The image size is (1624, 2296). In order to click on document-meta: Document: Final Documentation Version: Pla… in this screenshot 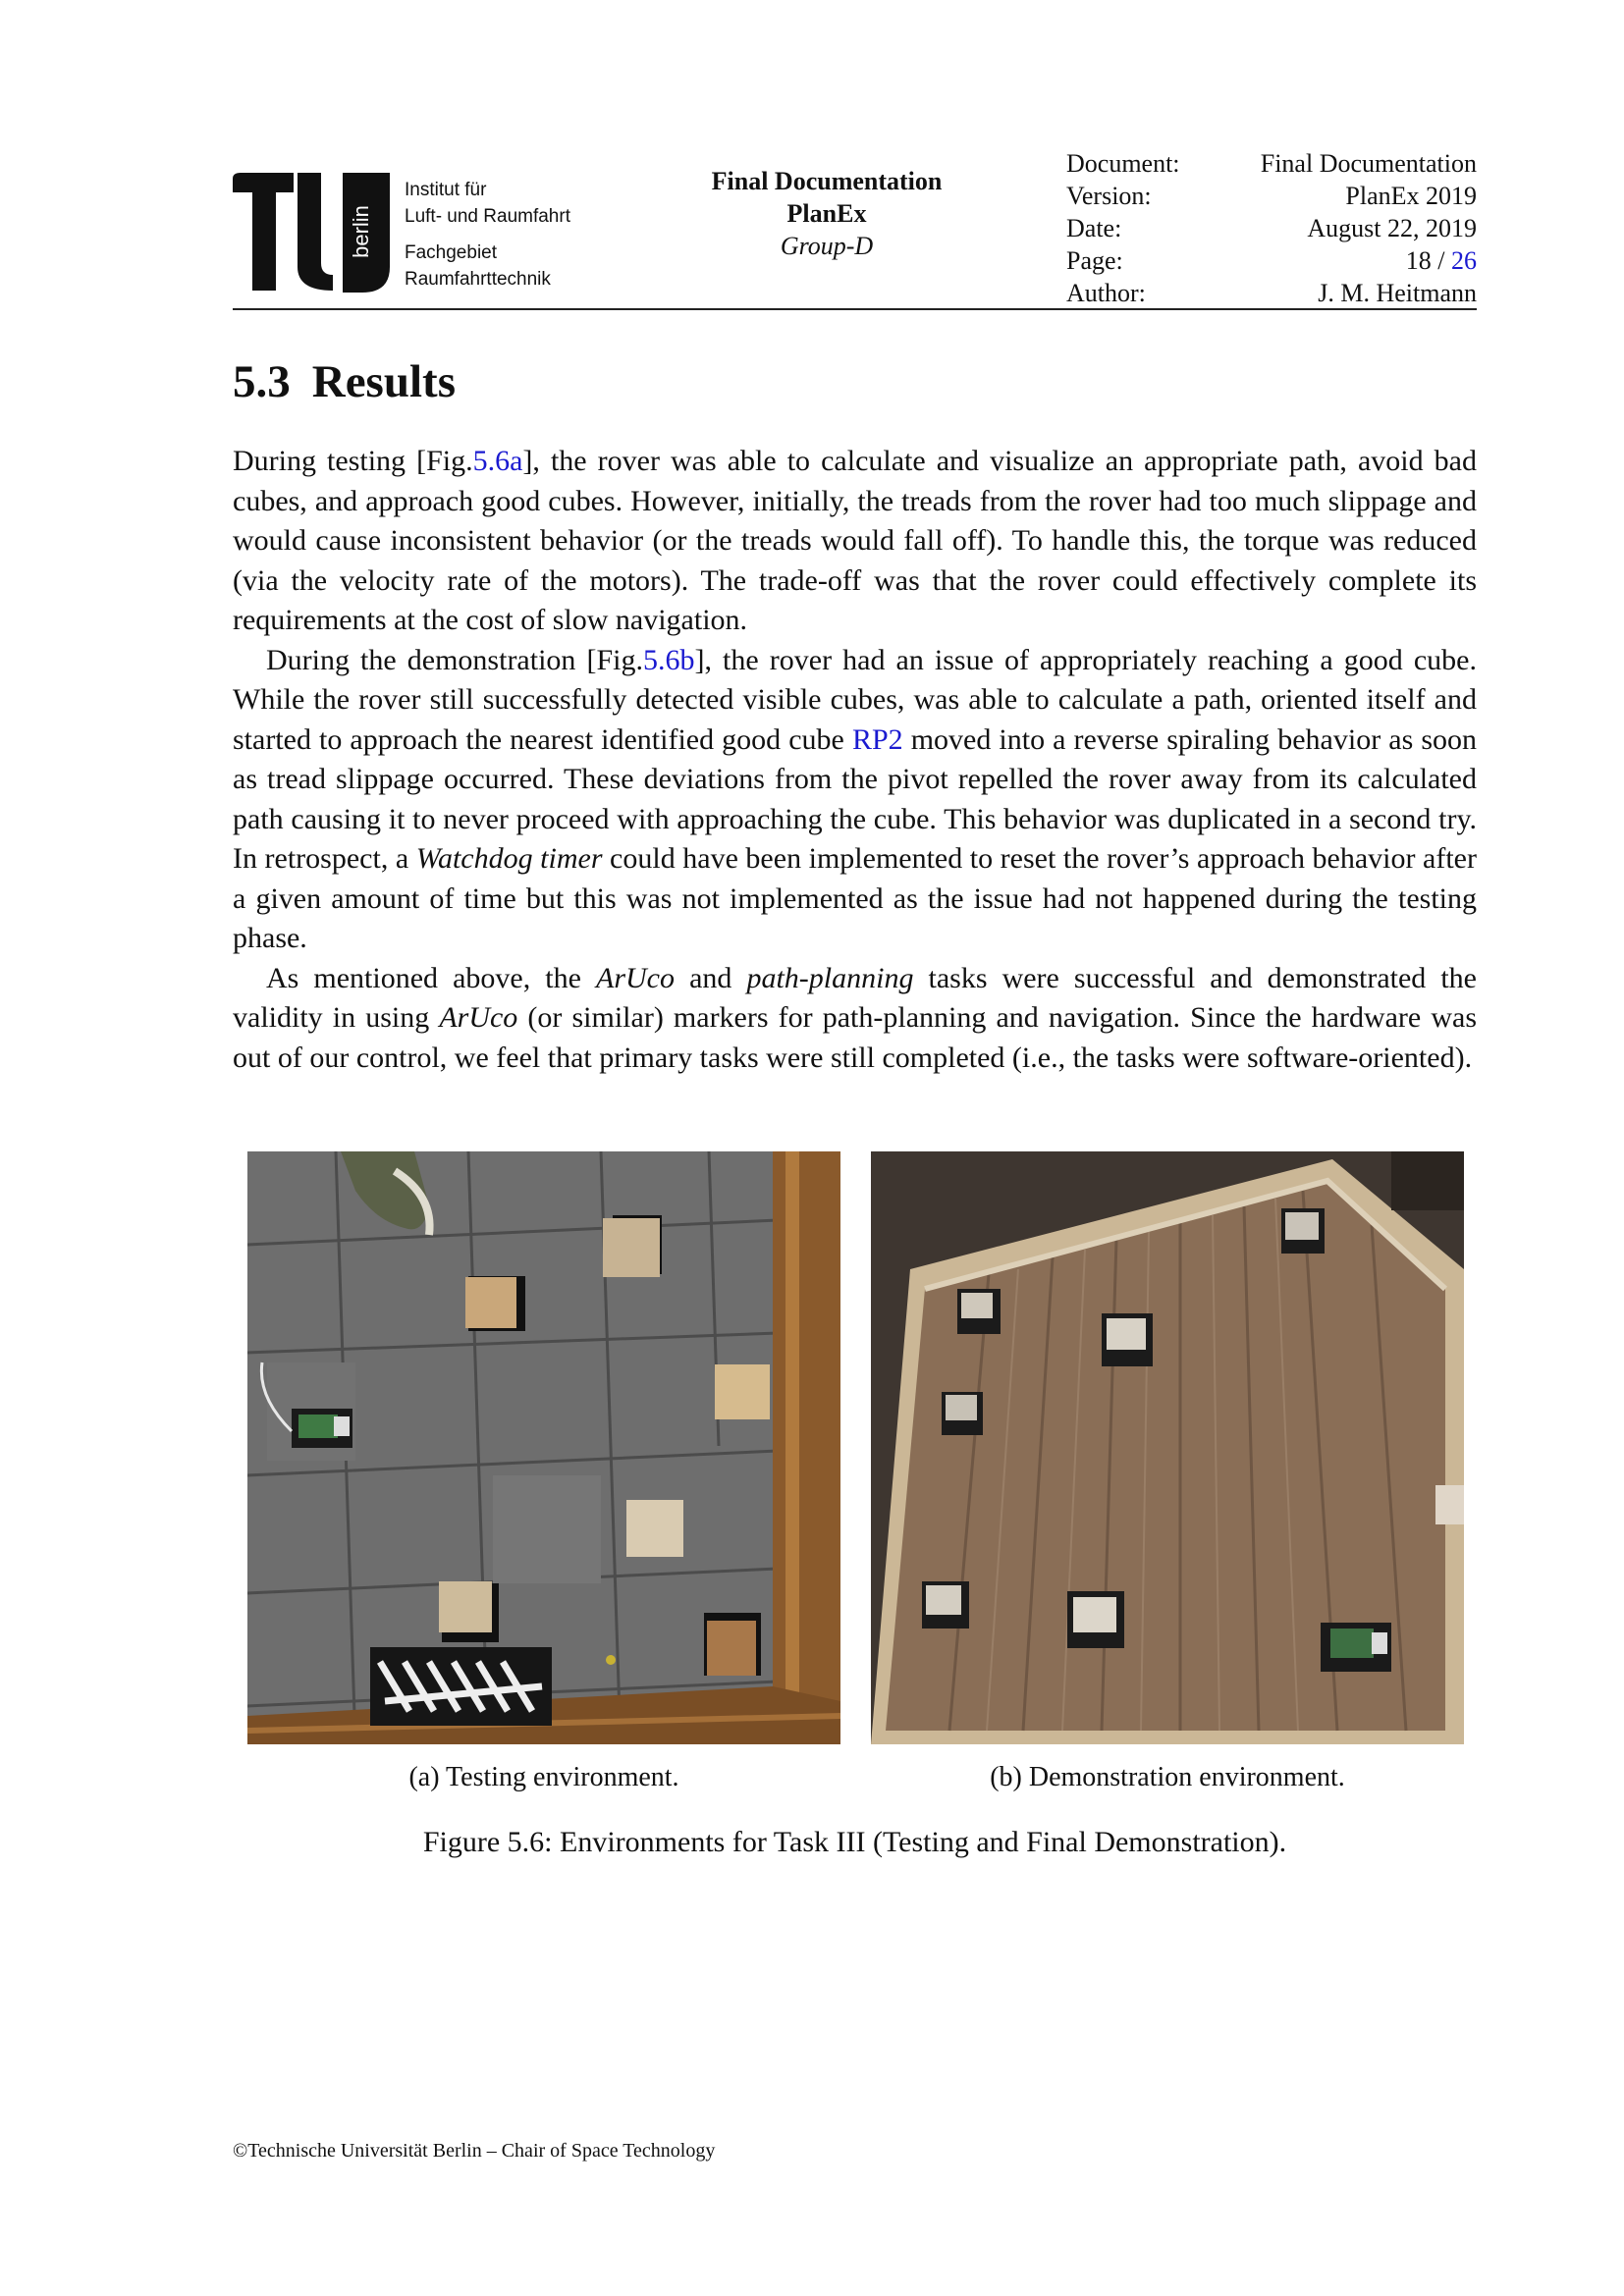, I will do `click(1271, 228)`.